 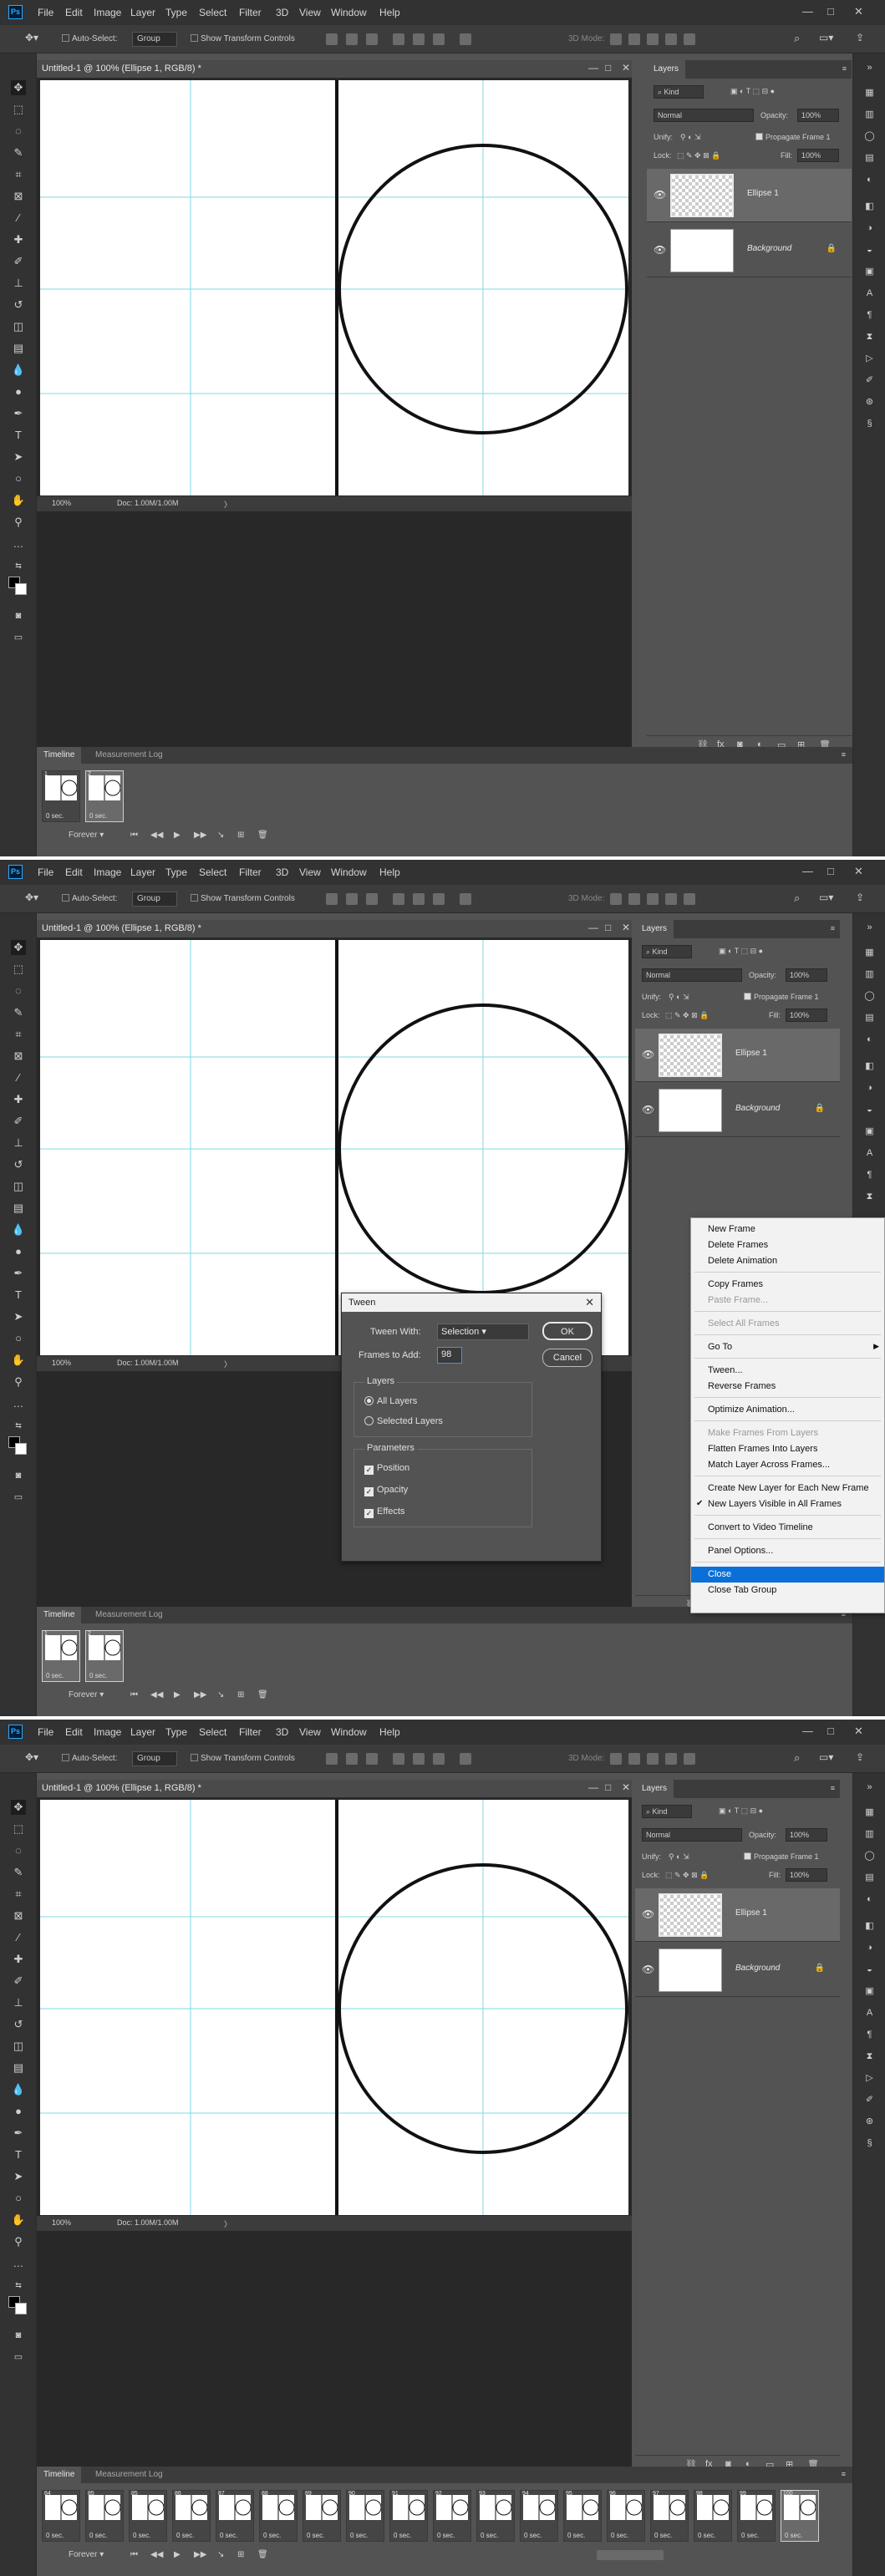 I want to click on timeline-frame: 1 0 sec., so click(x=61, y=796).